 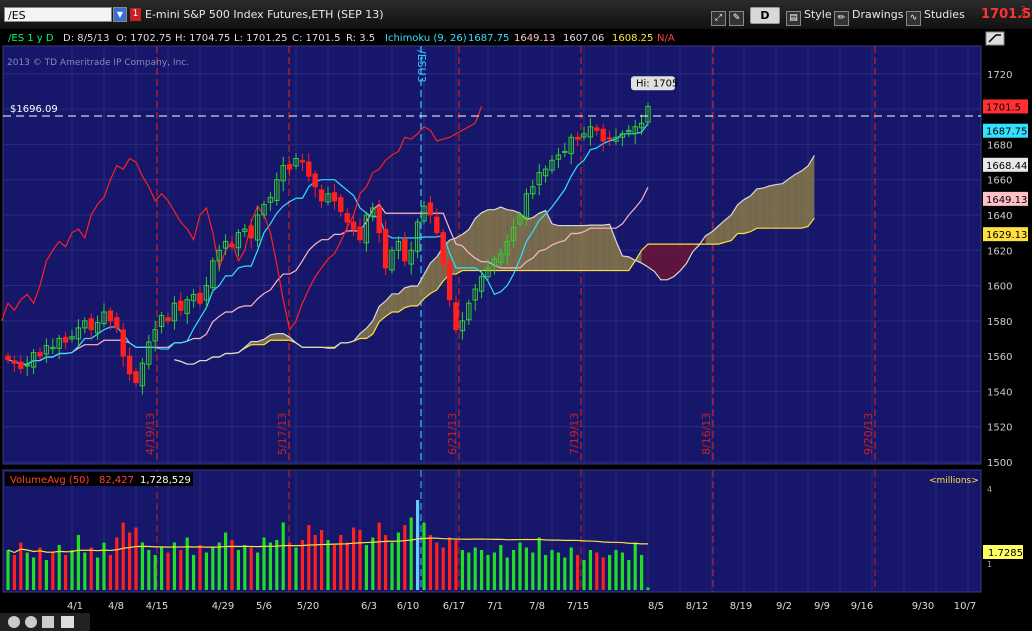 What do you see at coordinates (989, 564) in the screenshot?
I see `volume-tick-label: 1` at bounding box center [989, 564].